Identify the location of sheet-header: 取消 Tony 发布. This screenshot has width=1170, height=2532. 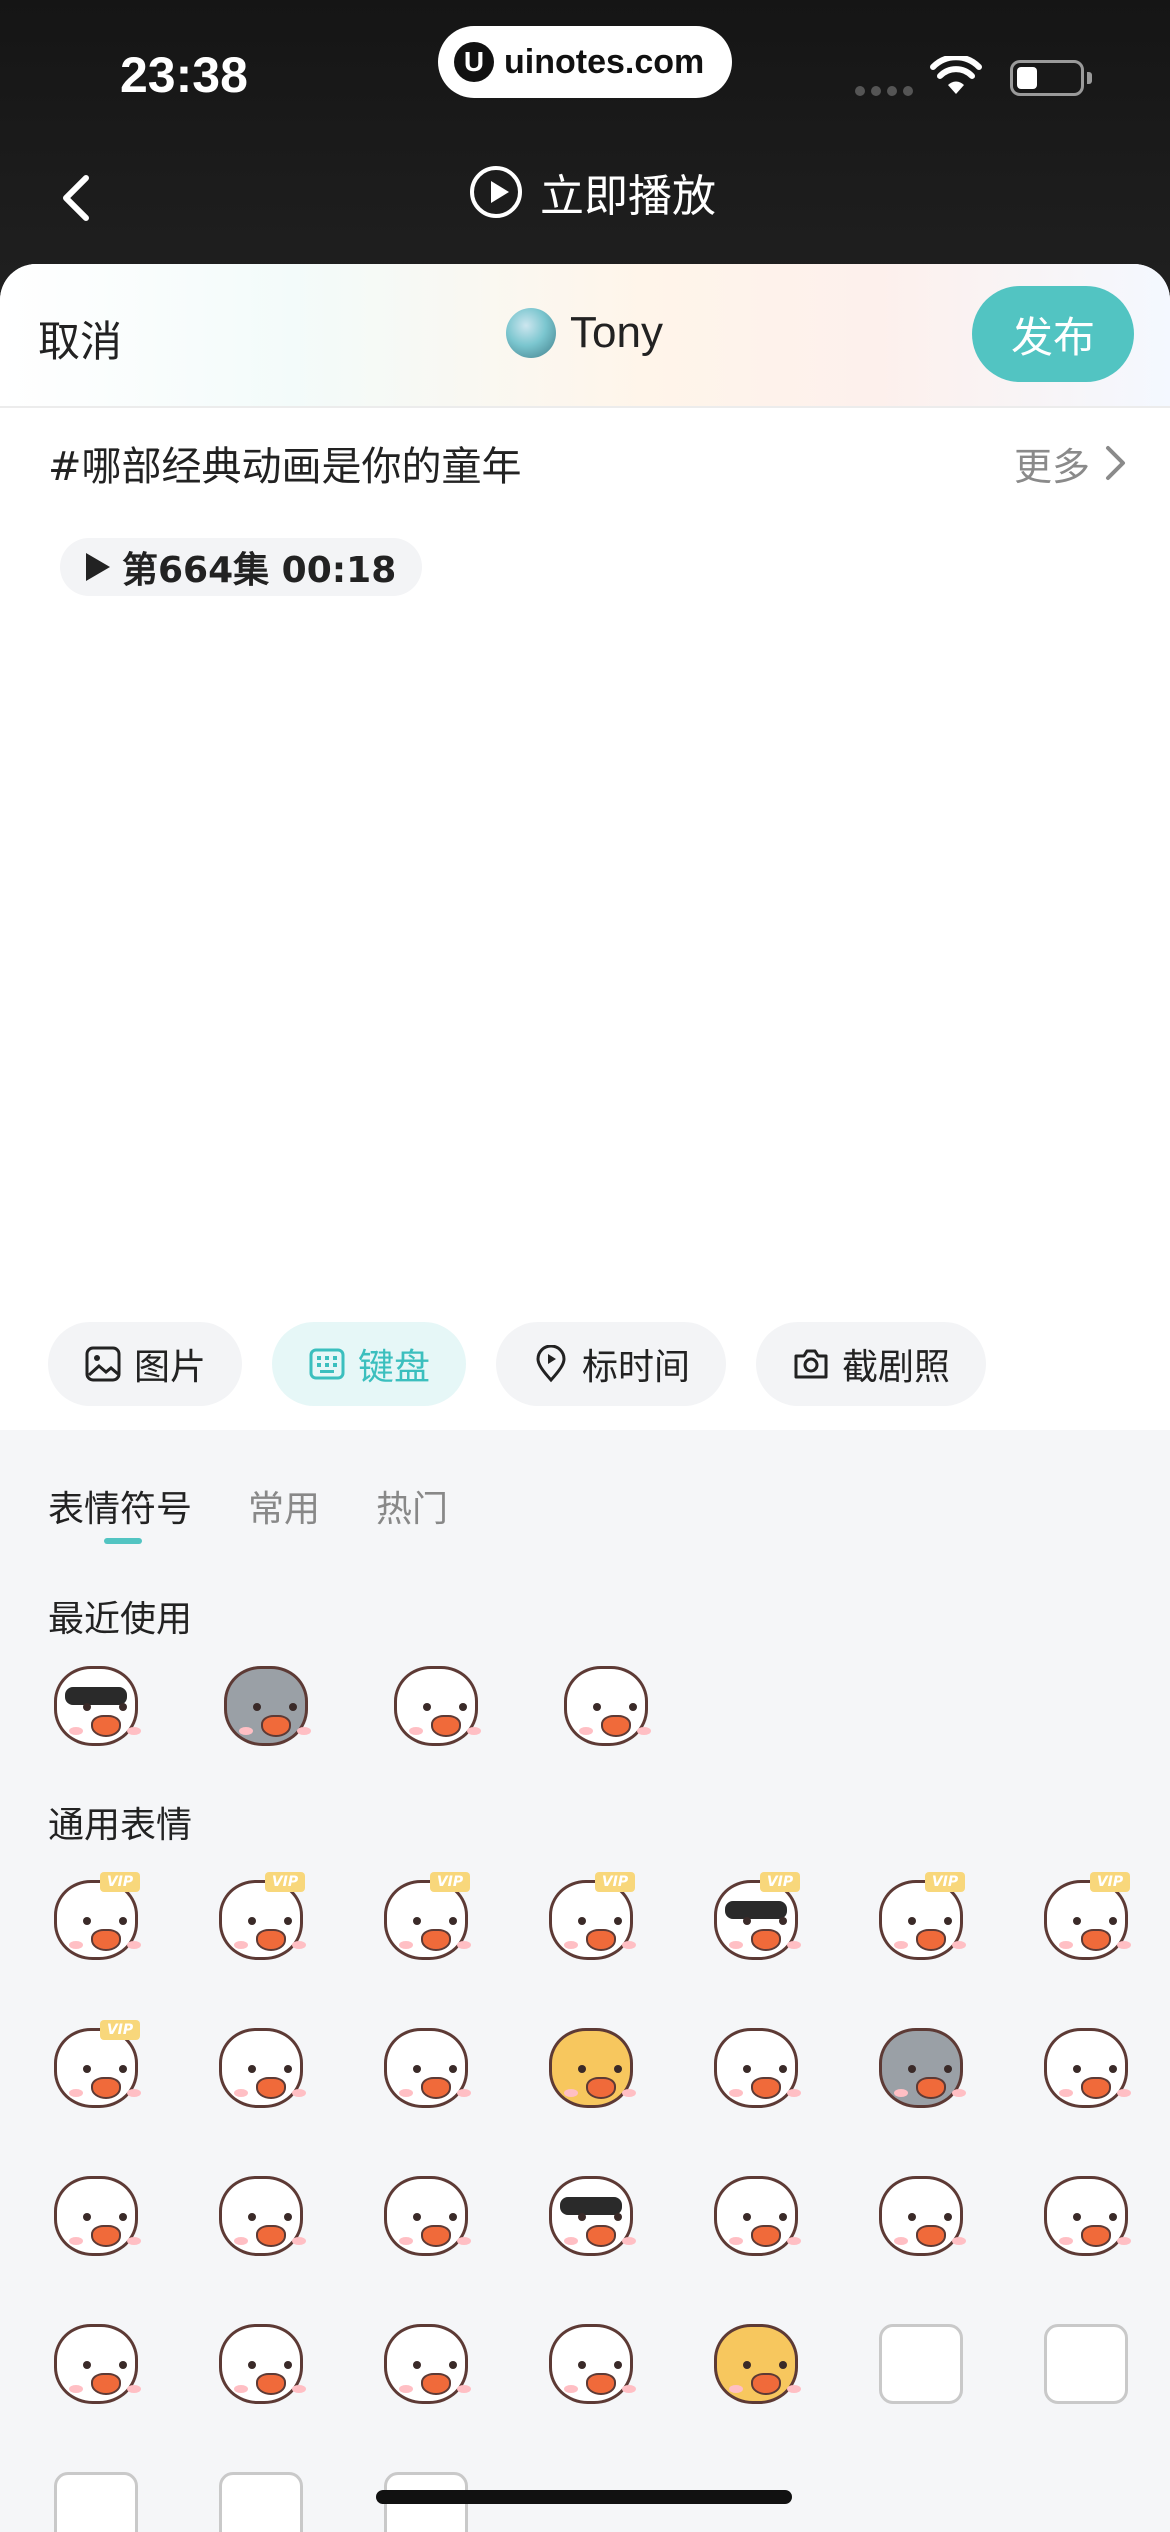
(585, 336).